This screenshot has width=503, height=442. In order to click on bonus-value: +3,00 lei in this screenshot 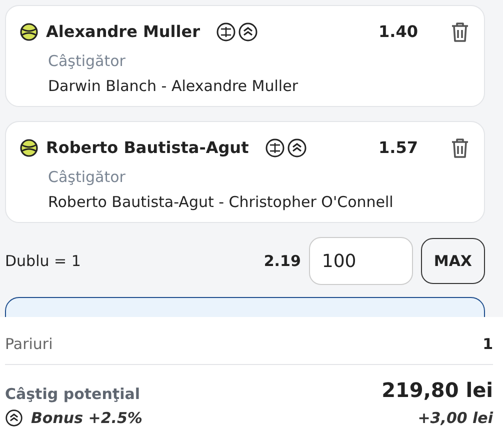, I will do `click(455, 418)`.